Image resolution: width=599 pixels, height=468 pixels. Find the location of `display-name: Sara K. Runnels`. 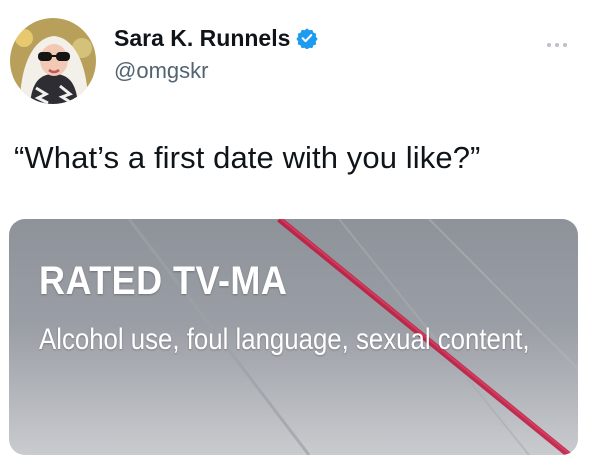

display-name: Sara K. Runnels is located at coordinates (202, 38).